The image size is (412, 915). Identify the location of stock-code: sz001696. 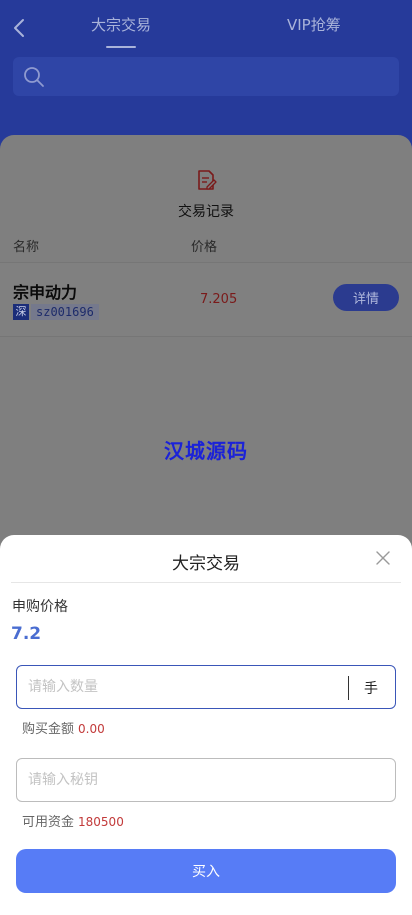
(65, 312).